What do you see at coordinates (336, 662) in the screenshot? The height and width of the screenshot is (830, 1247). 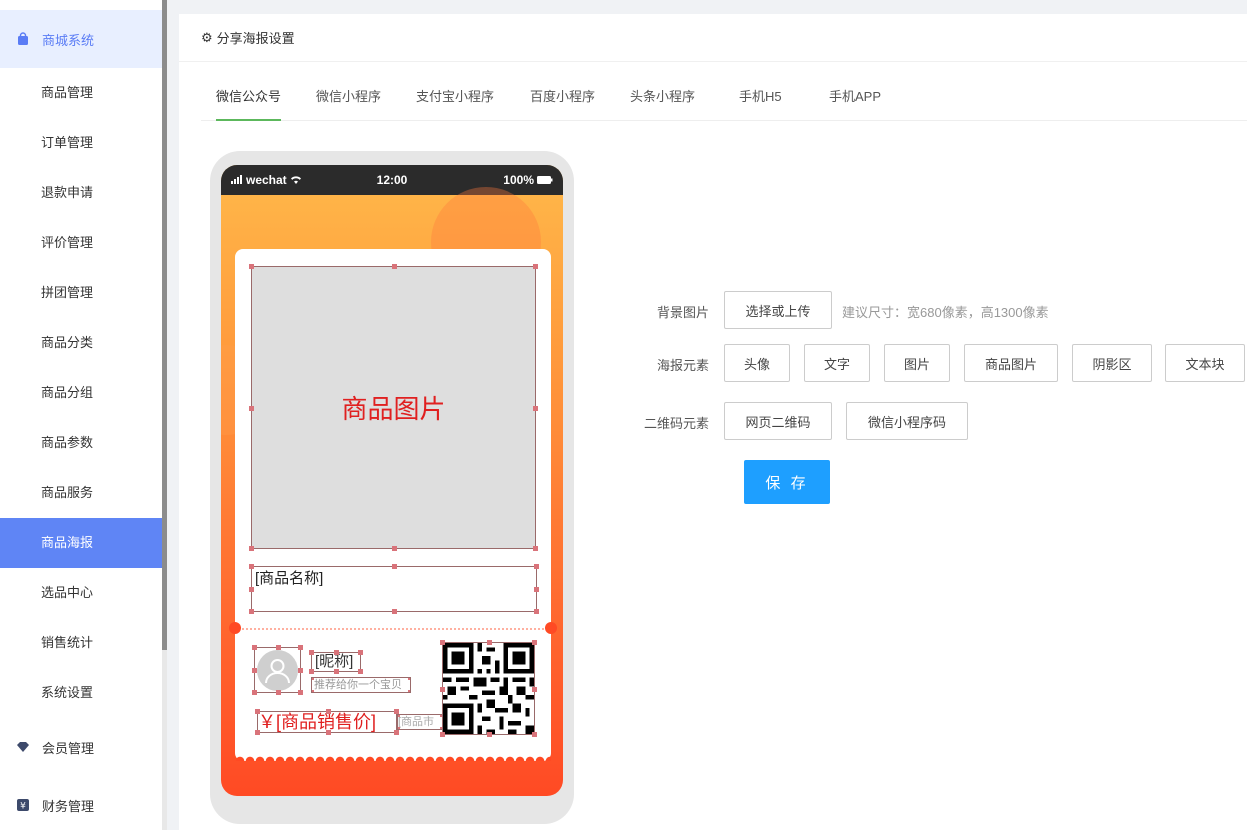 I see `poster-nickname: [昵称]` at bounding box center [336, 662].